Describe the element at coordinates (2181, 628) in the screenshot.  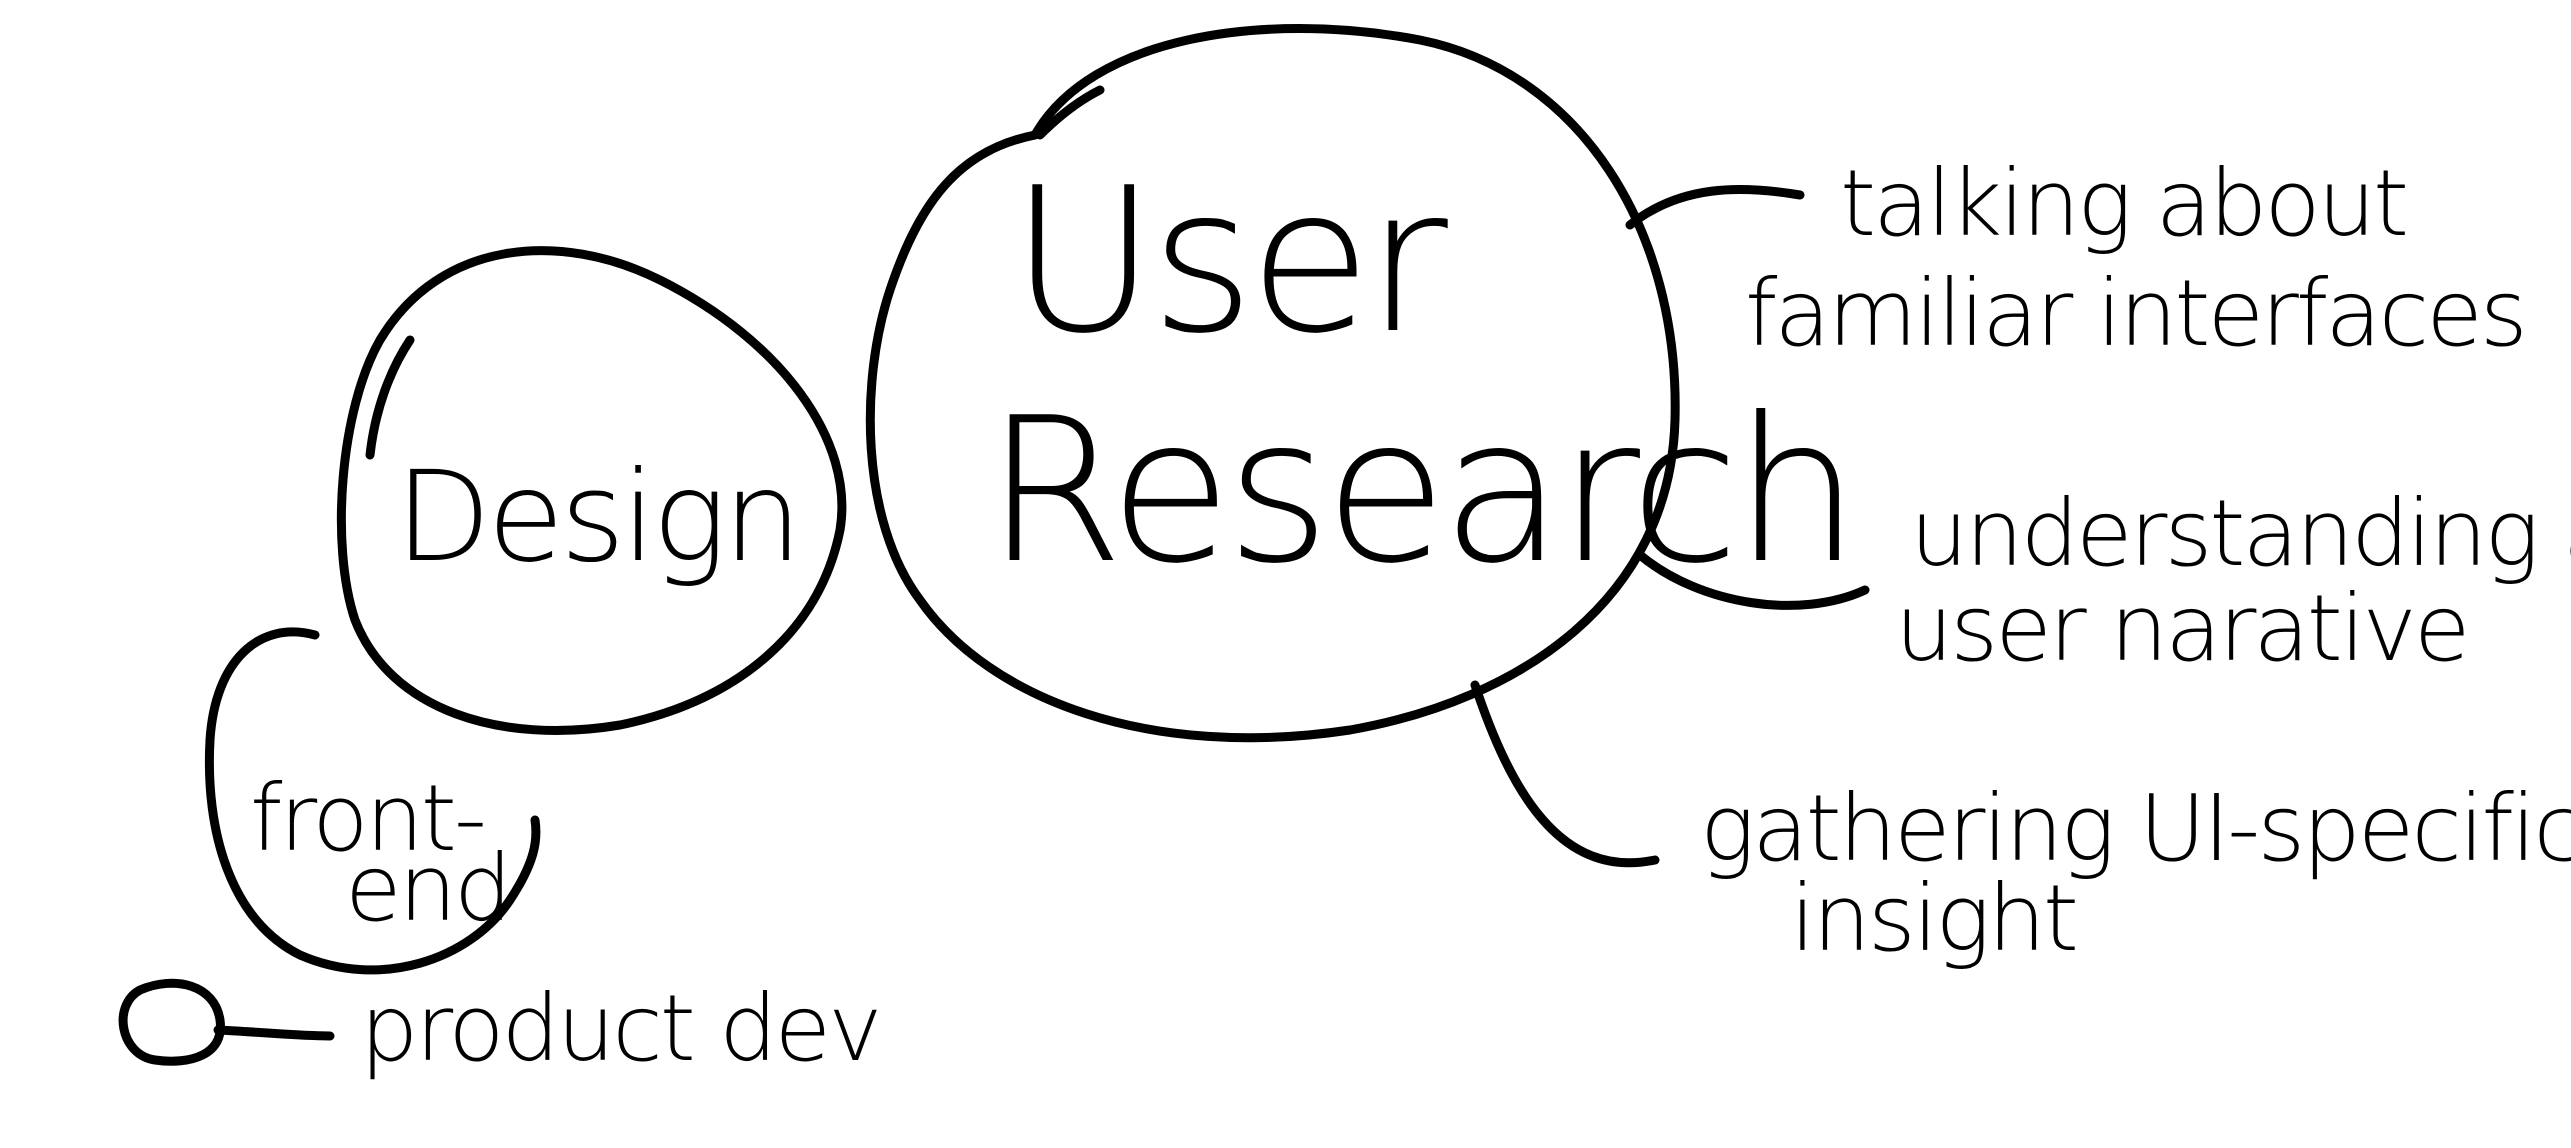
I see `branch-2-label-line2: user narative` at that location.